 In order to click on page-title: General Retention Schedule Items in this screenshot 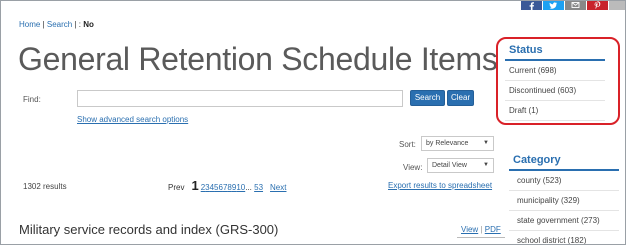, I will do `click(258, 59)`.